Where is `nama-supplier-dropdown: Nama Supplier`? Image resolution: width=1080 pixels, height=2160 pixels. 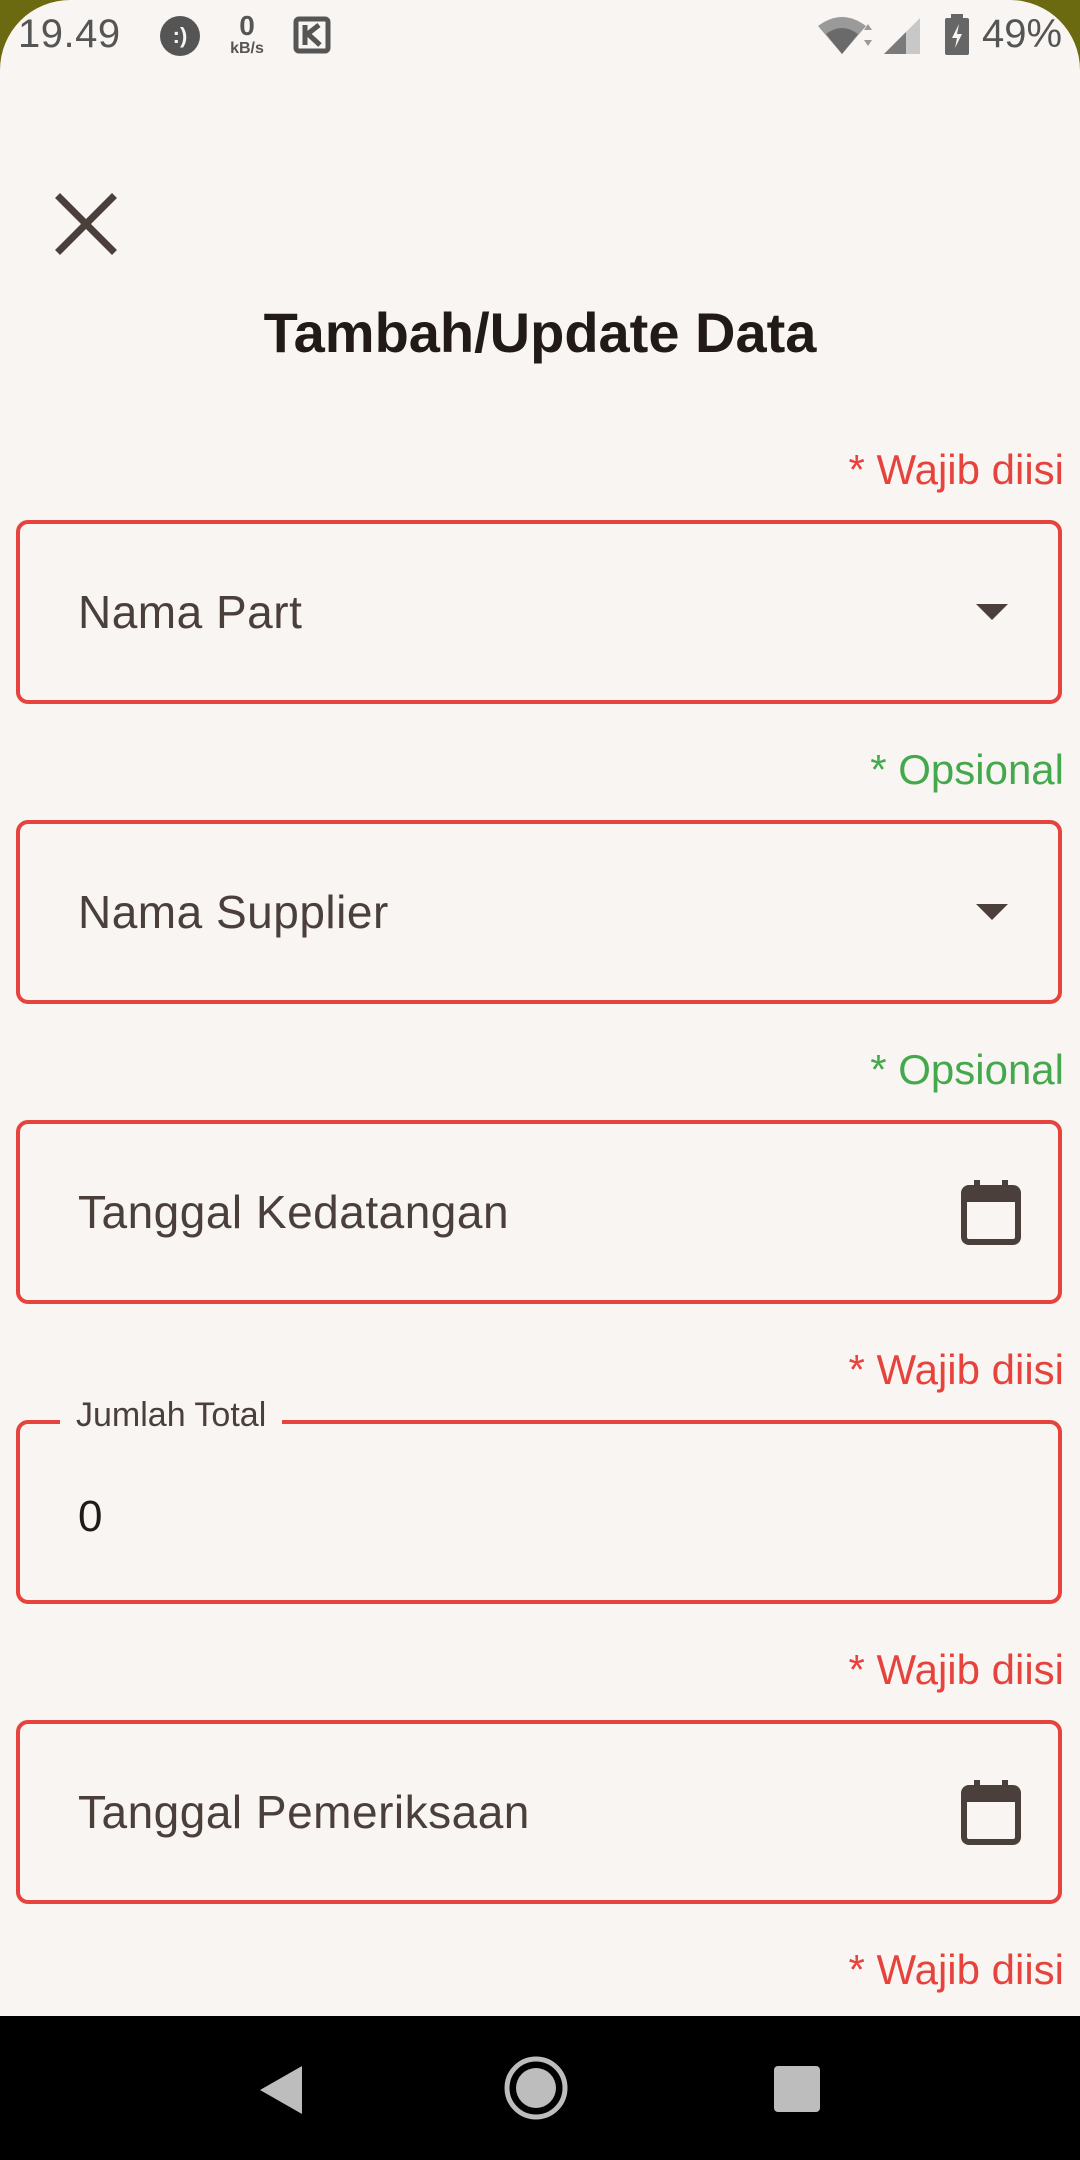 nama-supplier-dropdown: Nama Supplier is located at coordinates (539, 912).